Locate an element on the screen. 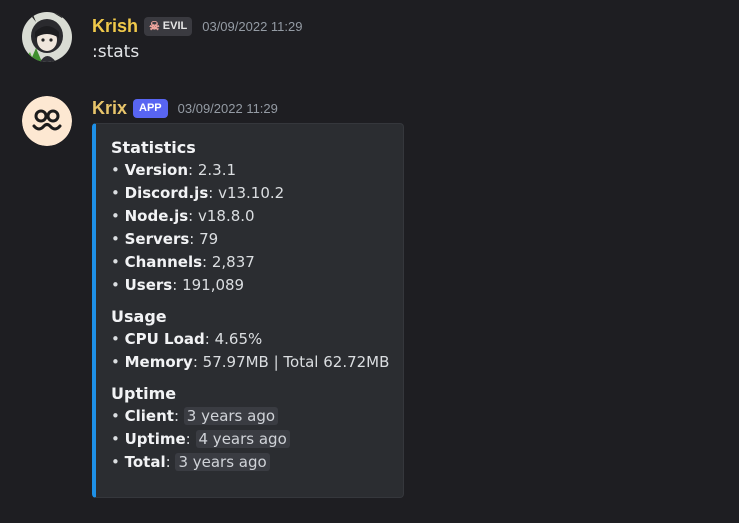 The height and width of the screenshot is (523, 739). role-tag: ☠ EVIL is located at coordinates (168, 26).